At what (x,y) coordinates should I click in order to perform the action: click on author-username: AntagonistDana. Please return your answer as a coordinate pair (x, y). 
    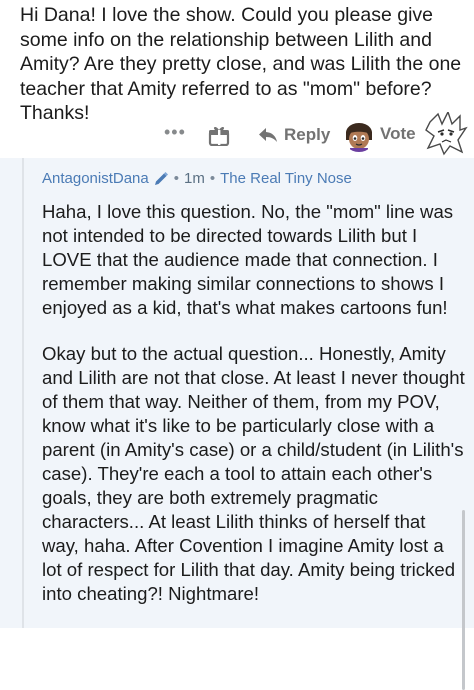
    Looking at the image, I should click on (95, 178).